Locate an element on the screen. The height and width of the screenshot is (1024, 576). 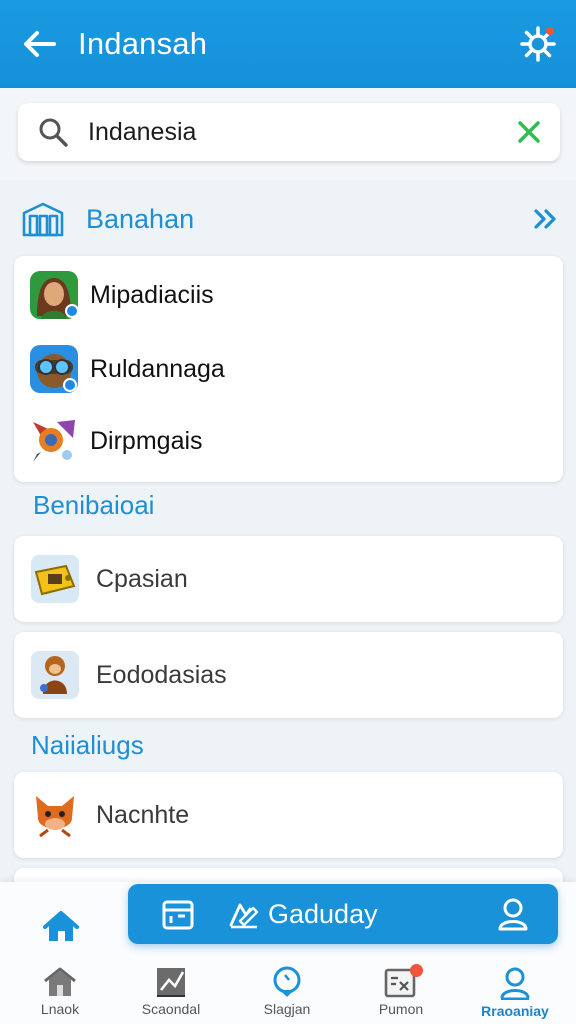
close-icon is located at coordinates (529, 132).